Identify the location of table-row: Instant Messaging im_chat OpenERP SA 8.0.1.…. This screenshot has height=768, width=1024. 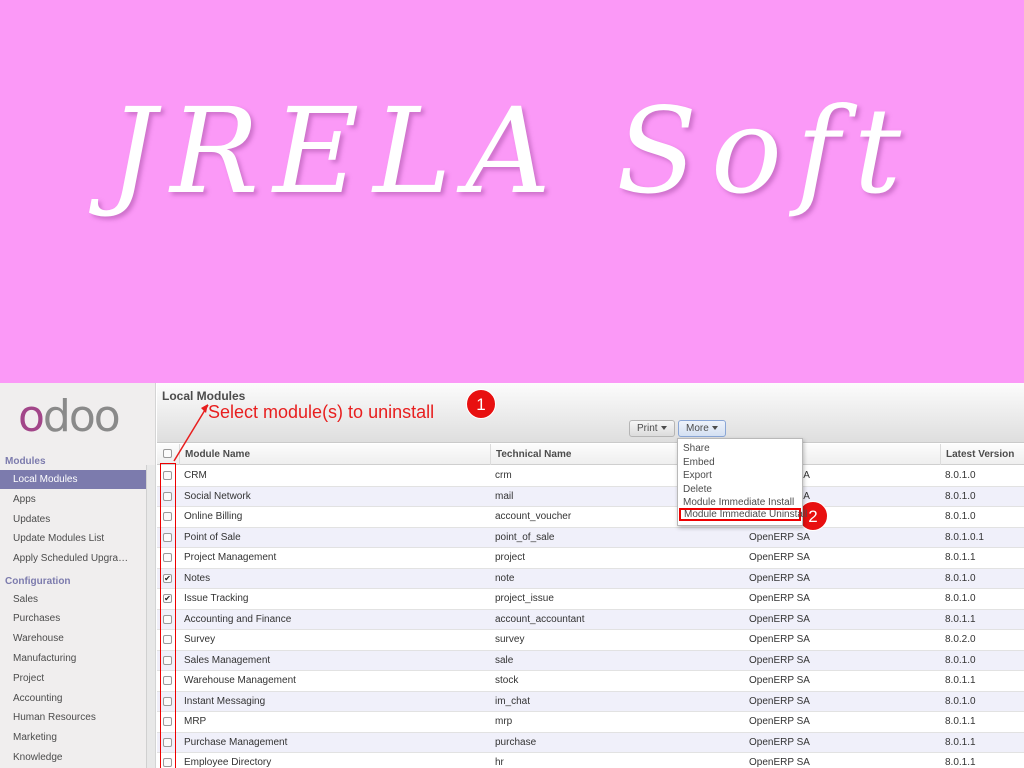
(590, 701).